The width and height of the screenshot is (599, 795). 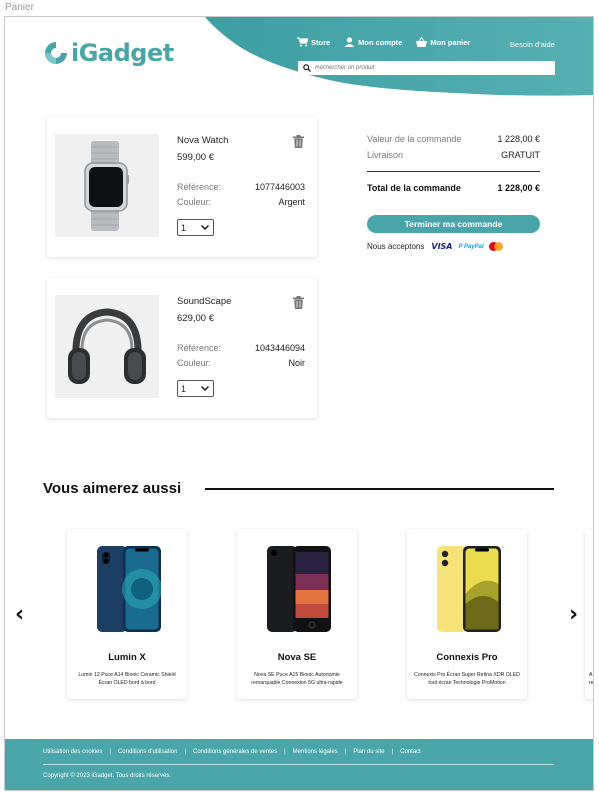 I want to click on item-name: Nova Watch, so click(x=202, y=140).